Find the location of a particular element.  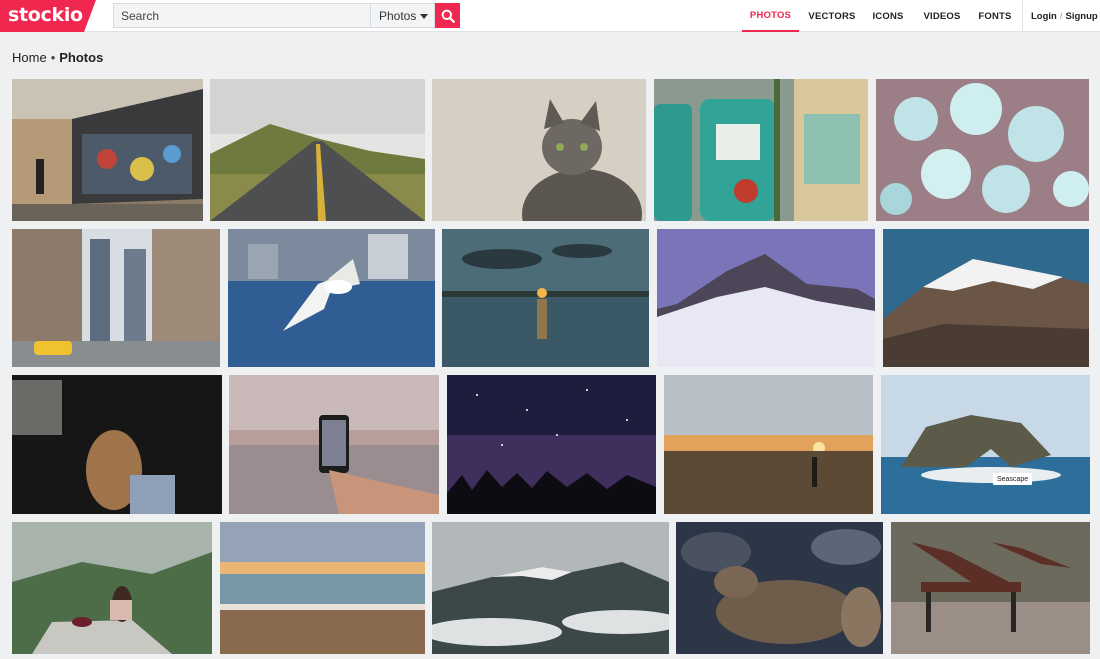

photo-white-blossoms is located at coordinates (982, 150).